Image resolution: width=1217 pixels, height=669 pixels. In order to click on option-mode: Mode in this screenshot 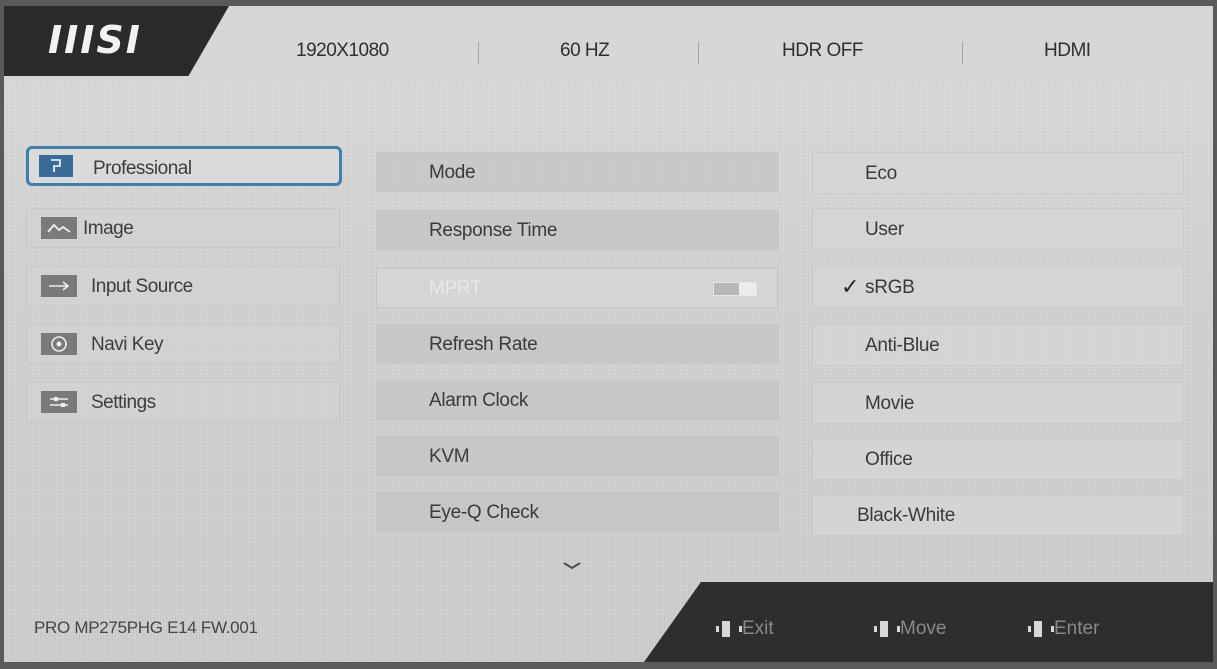, I will do `click(577, 172)`.